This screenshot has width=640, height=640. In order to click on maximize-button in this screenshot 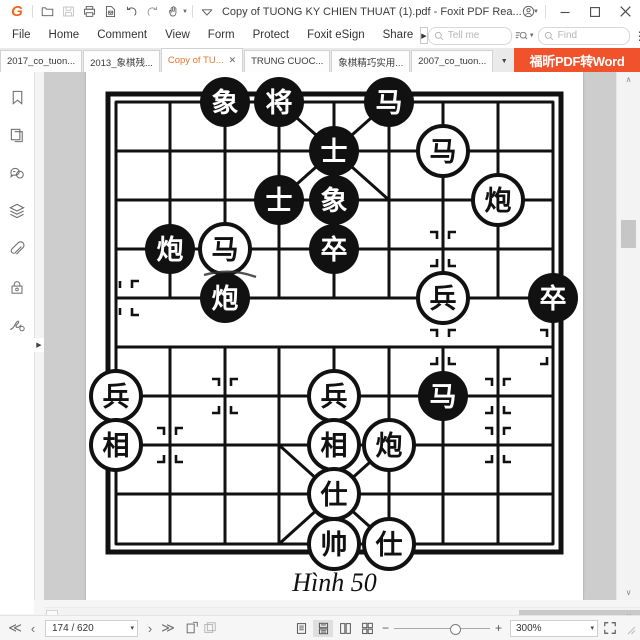, I will do `click(595, 11)`.